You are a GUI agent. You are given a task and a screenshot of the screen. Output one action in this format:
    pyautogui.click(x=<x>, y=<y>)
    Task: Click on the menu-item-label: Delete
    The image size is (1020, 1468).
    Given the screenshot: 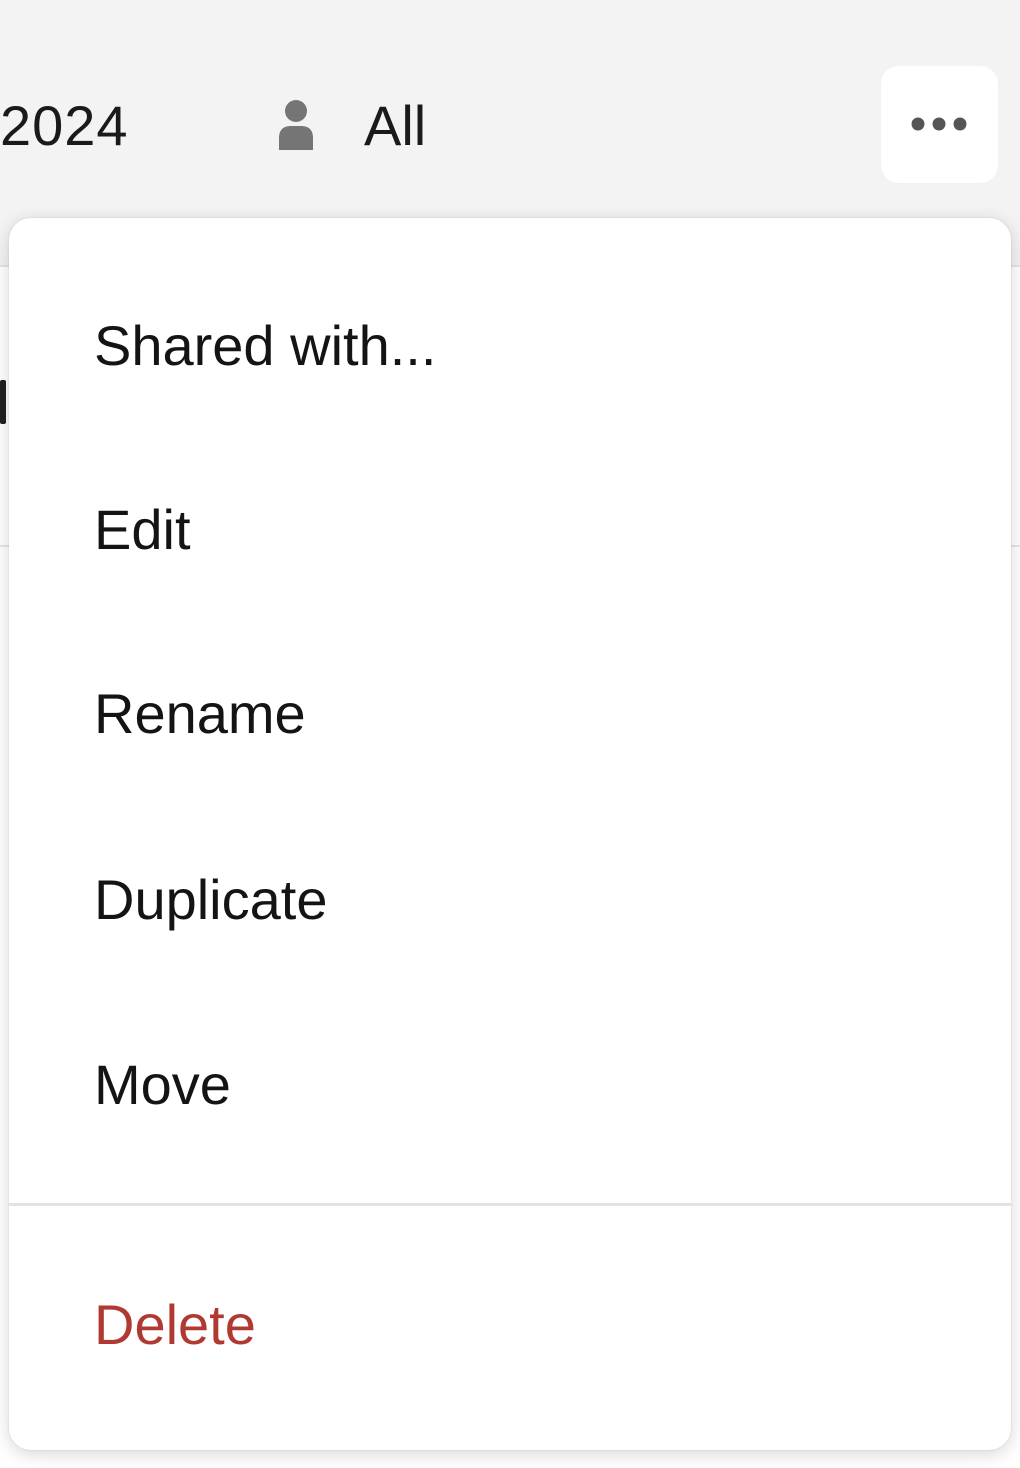 What is the action you would take?
    pyautogui.click(x=175, y=1324)
    